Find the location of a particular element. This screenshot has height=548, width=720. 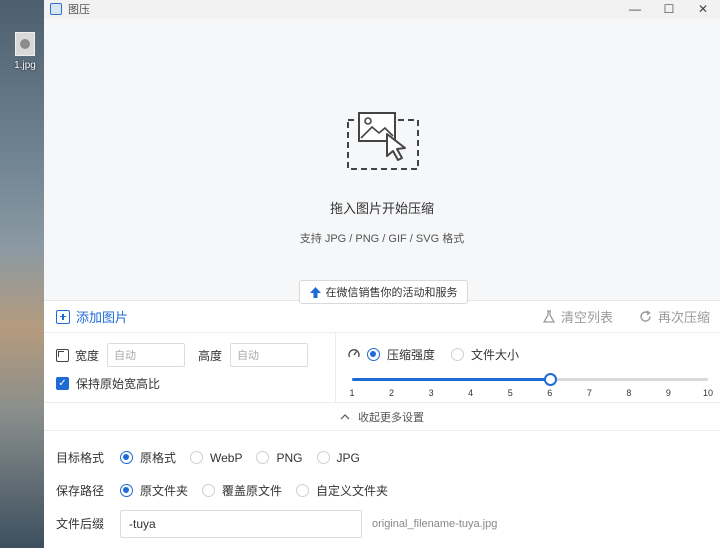

promo-button: 在微信销售你的活动和服务 is located at coordinates (383, 292).